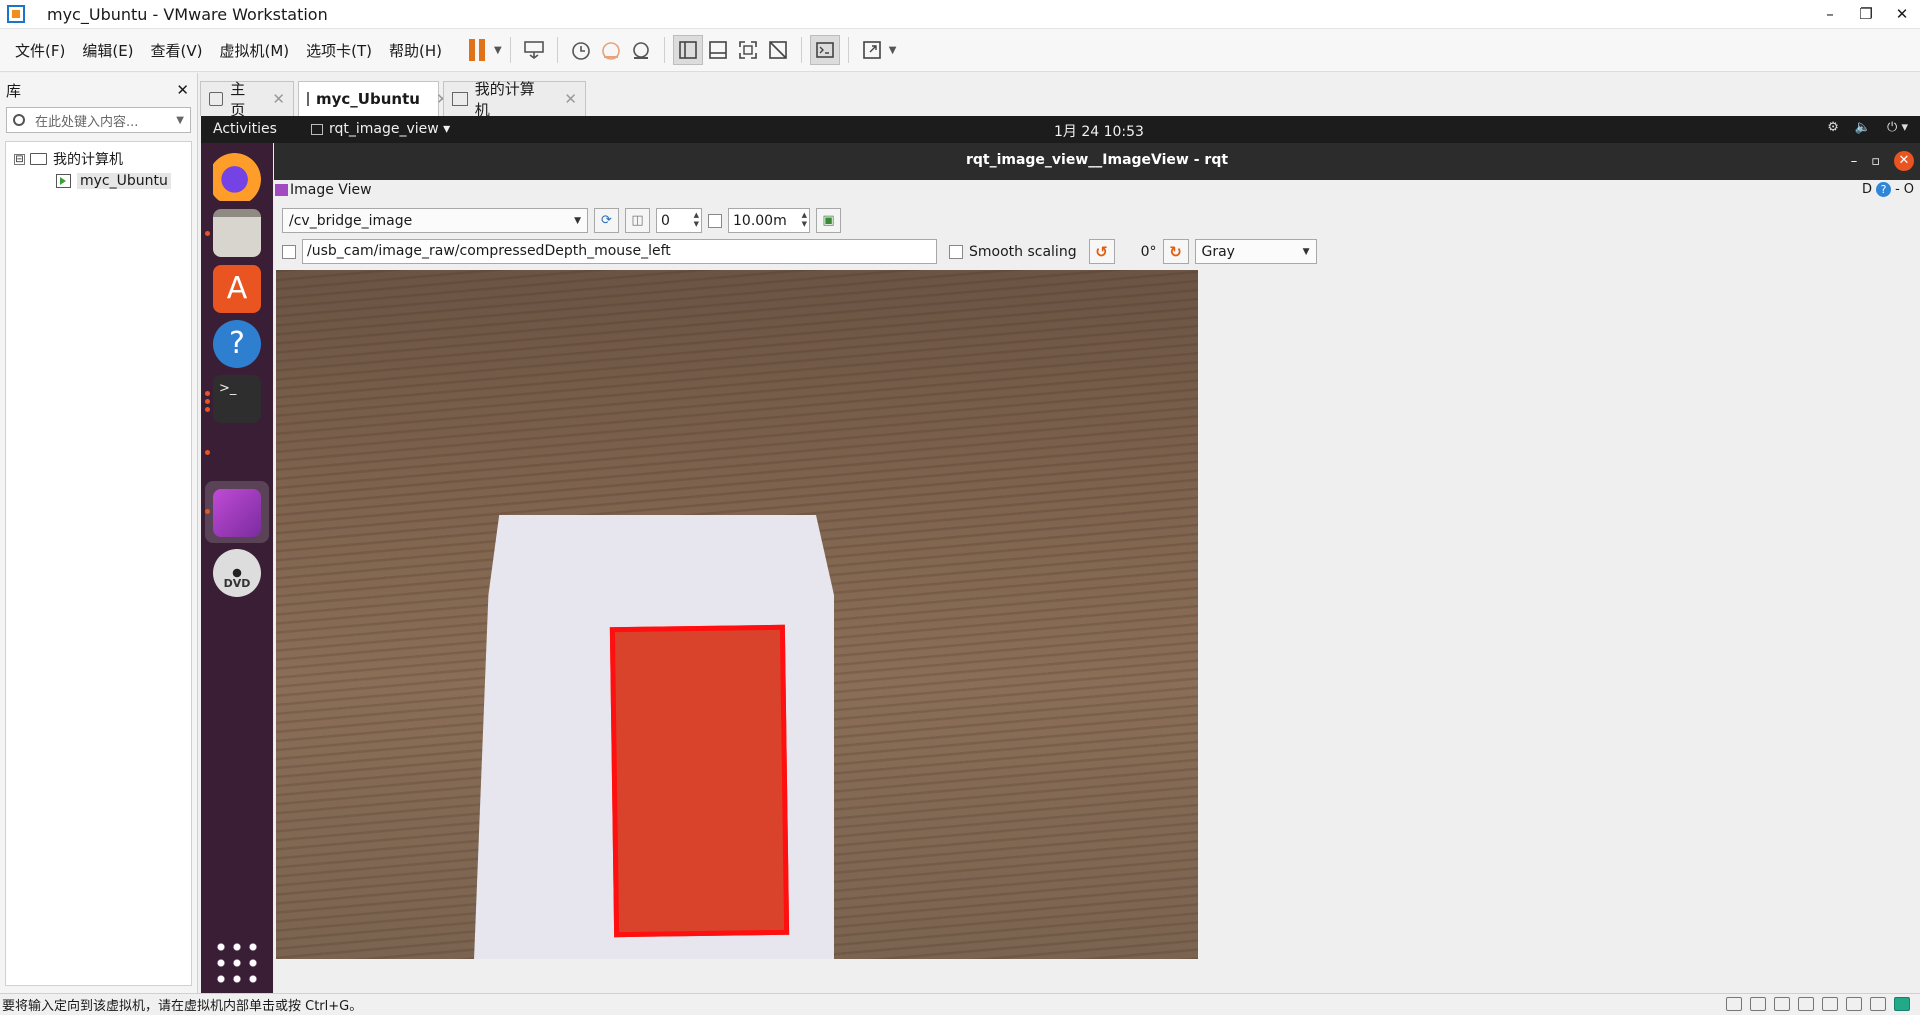  Describe the element at coordinates (339, 50) in the screenshot. I see `menu-tabs: 选项卡(T)` at that location.